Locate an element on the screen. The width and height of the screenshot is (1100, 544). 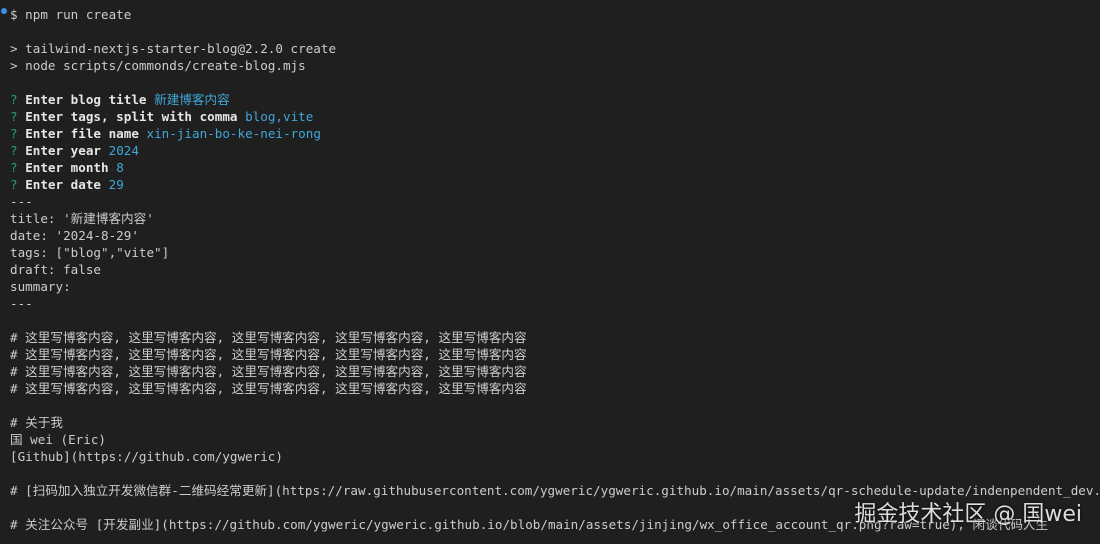
question-answer: blog,vite is located at coordinates (279, 116).